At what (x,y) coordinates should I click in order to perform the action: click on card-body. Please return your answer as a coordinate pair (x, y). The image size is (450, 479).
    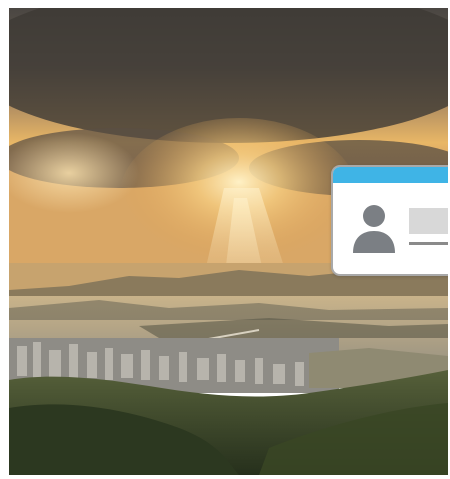
    Looking at the image, I should click on (390, 228).